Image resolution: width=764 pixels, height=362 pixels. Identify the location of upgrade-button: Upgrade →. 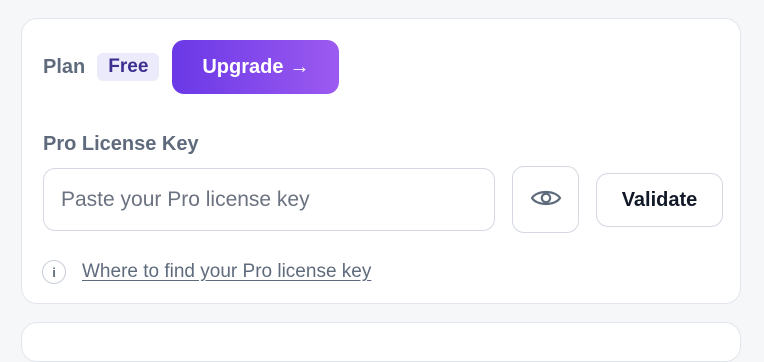
(256, 67).